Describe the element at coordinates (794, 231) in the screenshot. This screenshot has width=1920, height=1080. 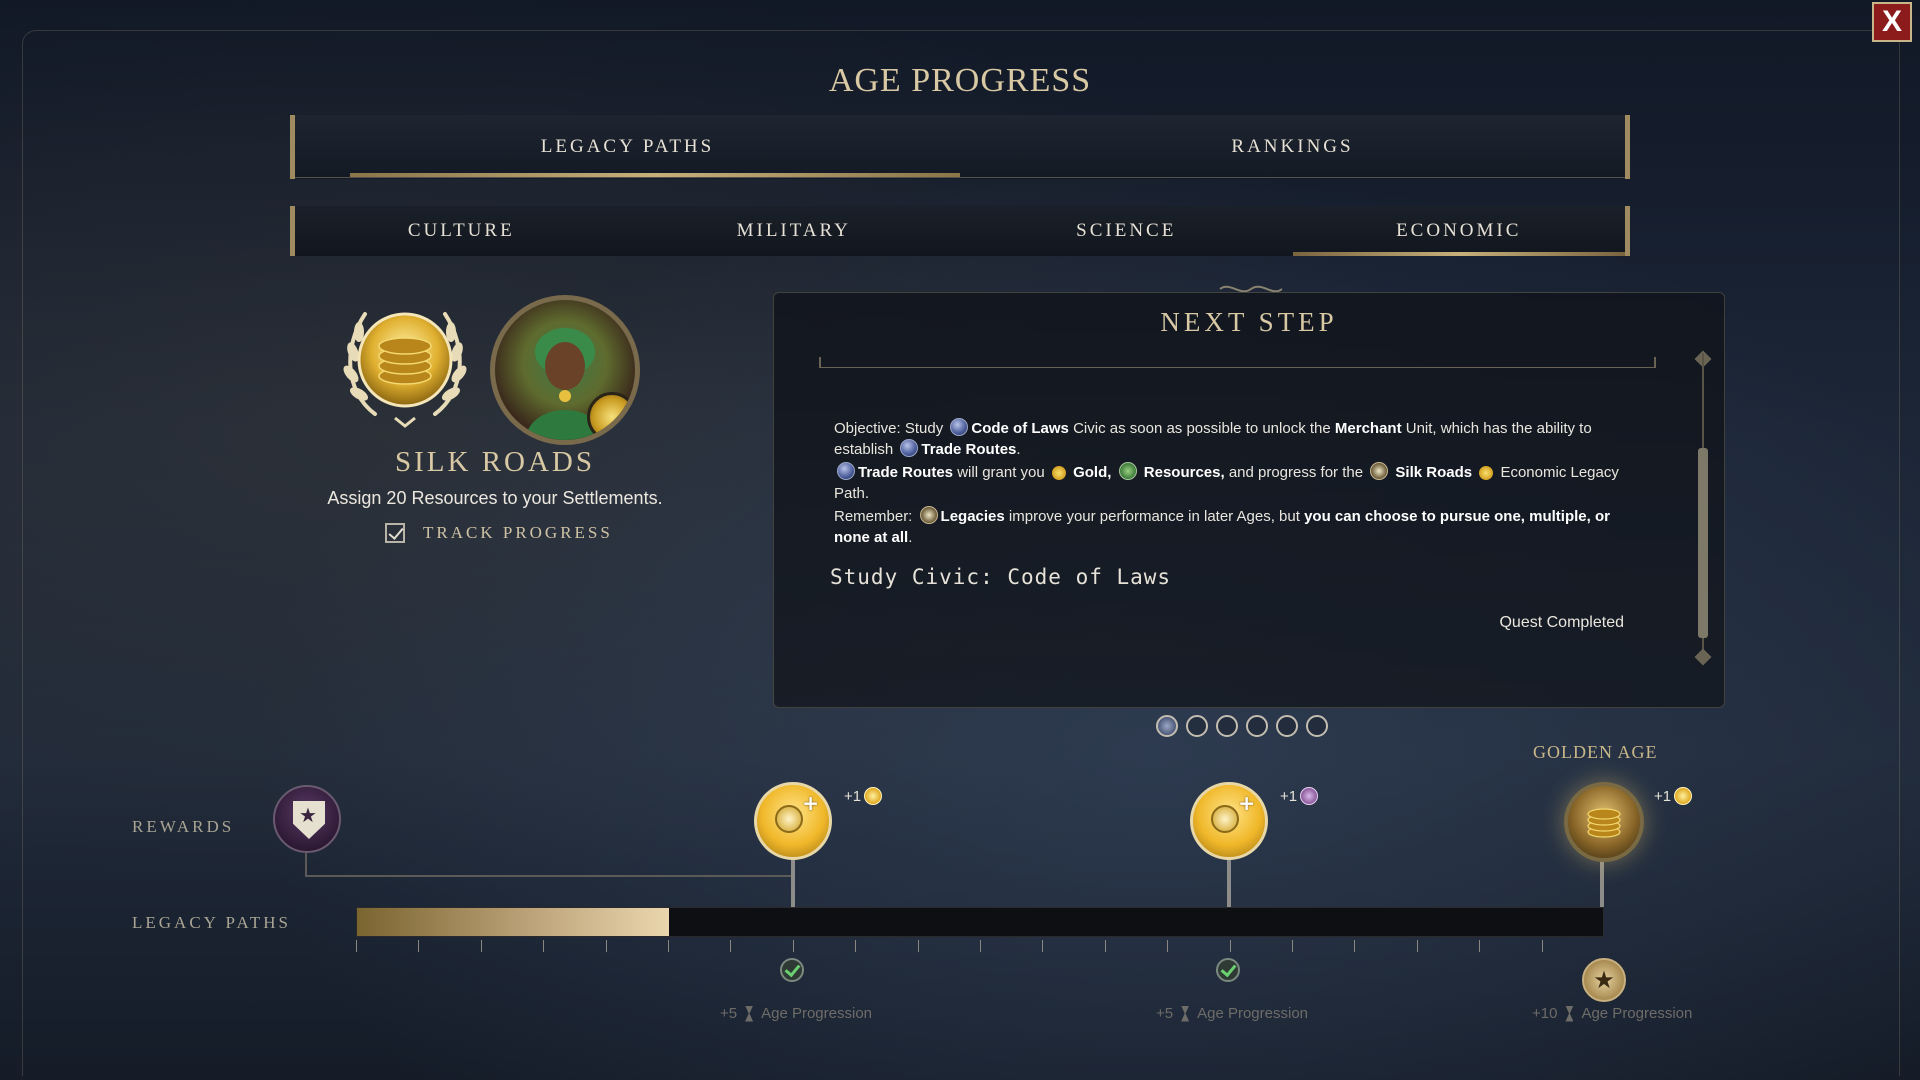
I see `tab-military: MILITARY` at that location.